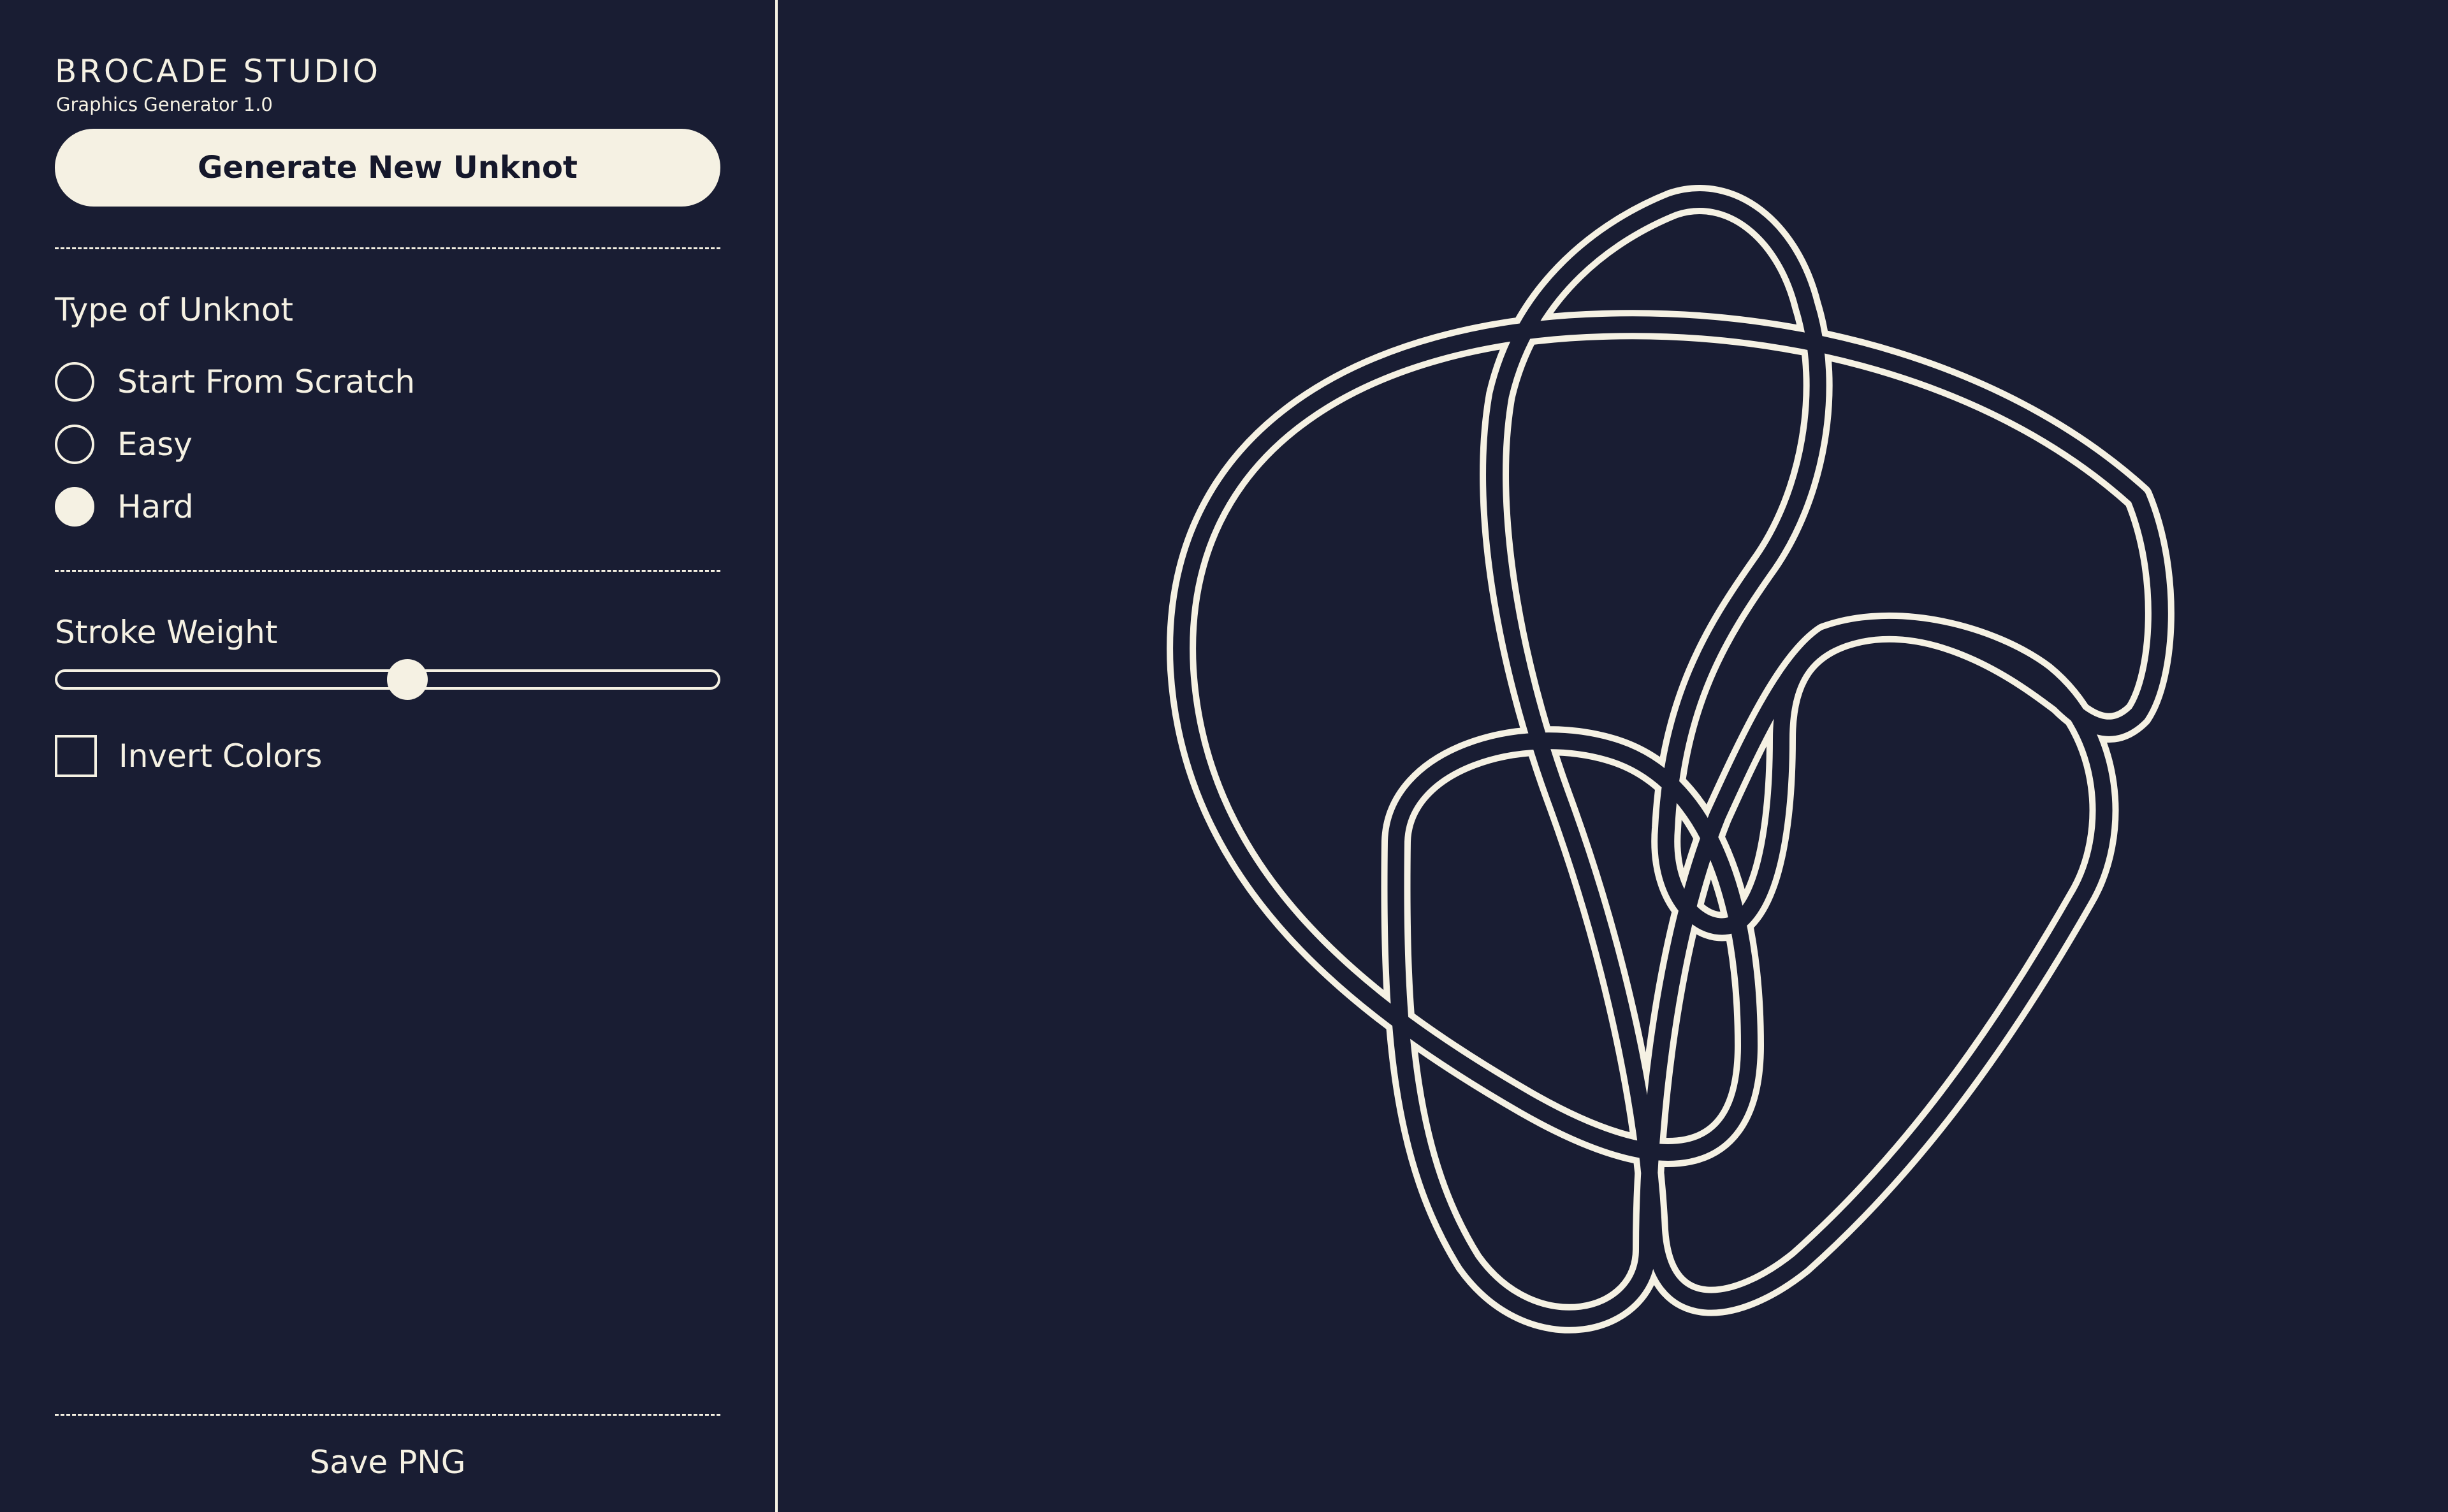  I want to click on generate-unknot-button: Generate New Unknot, so click(387, 168).